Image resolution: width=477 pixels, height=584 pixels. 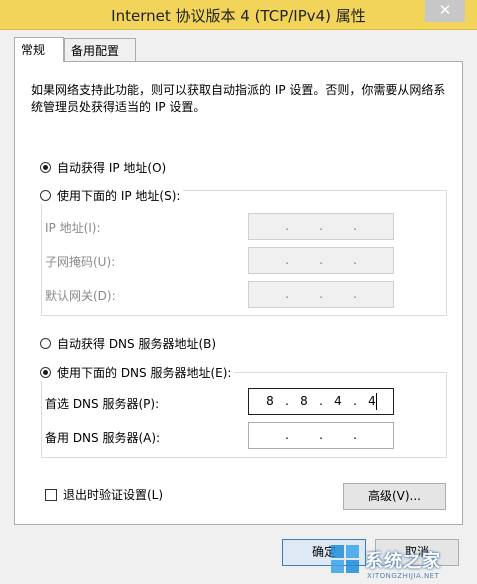 I want to click on close-icon: ✕, so click(x=445, y=10).